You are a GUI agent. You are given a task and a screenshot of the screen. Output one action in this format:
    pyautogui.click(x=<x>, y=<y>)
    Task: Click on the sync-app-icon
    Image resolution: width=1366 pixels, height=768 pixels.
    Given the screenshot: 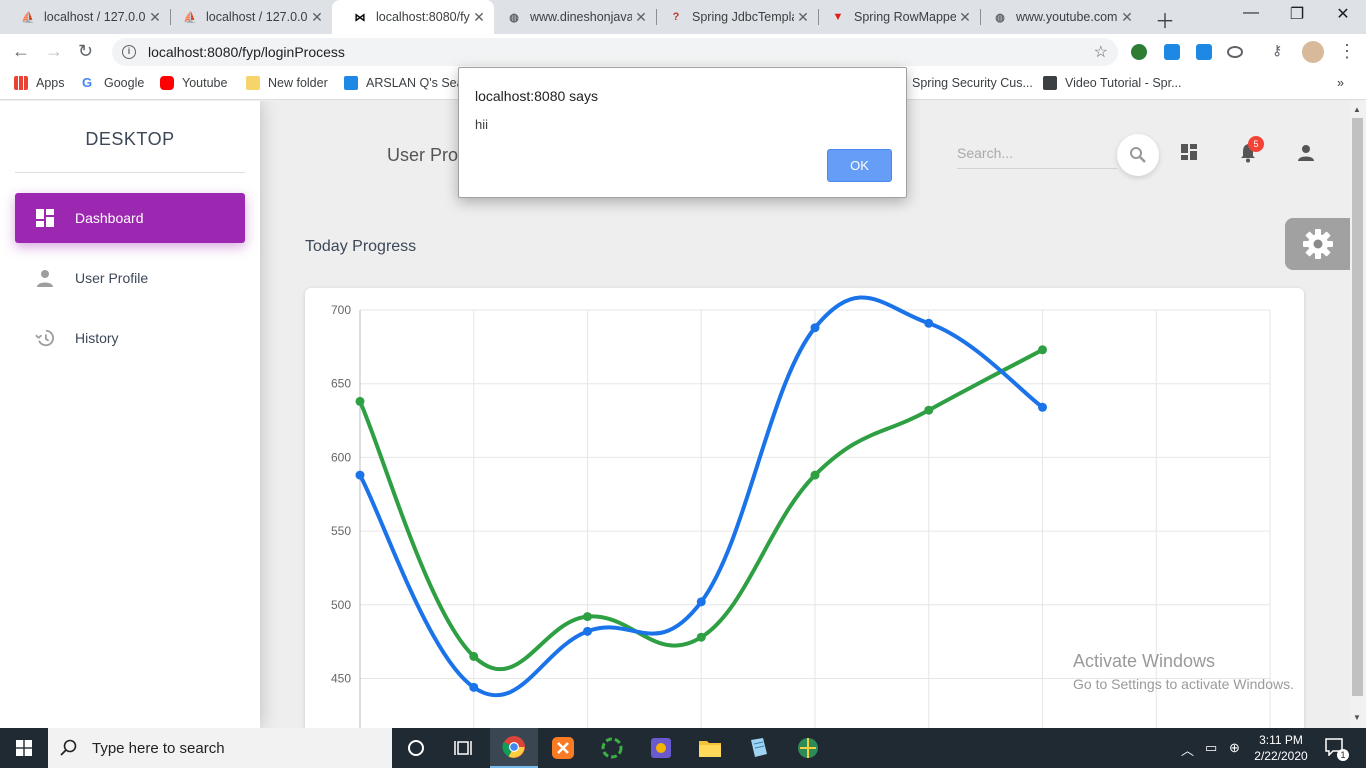 What is the action you would take?
    pyautogui.click(x=612, y=748)
    